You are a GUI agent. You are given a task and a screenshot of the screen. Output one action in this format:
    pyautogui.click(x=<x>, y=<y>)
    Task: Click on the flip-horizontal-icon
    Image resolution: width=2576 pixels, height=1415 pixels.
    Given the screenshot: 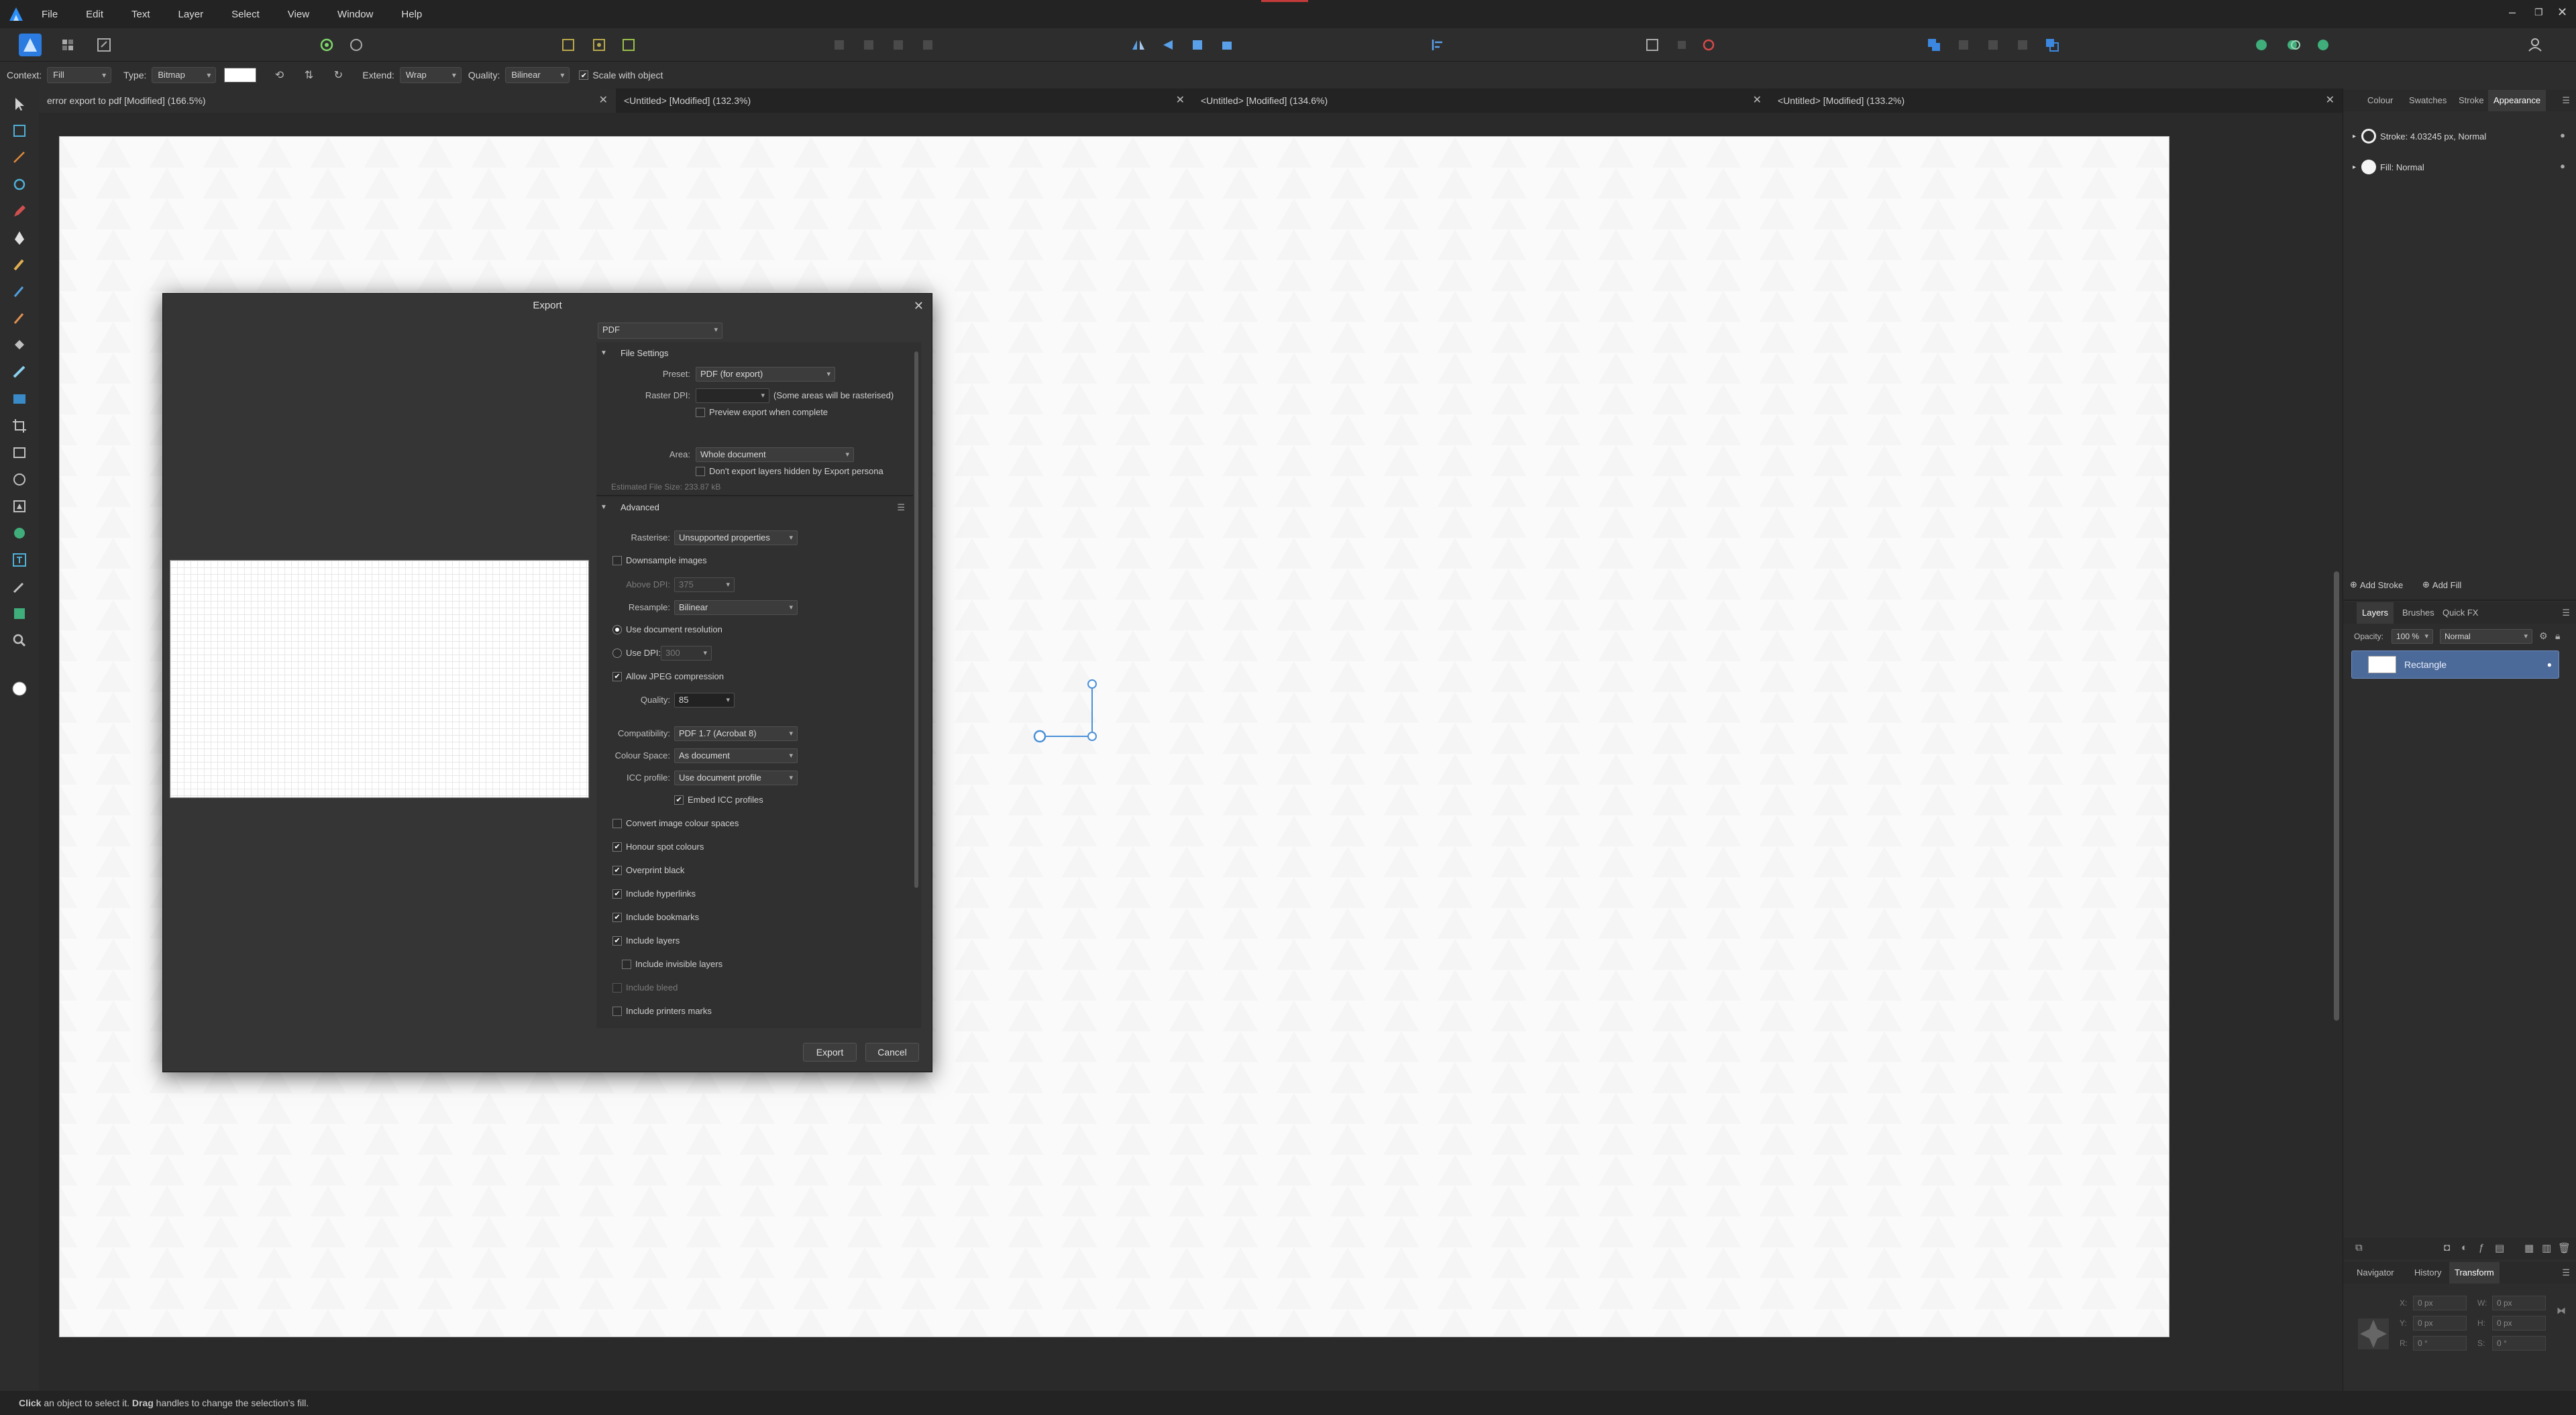 What is the action you would take?
    pyautogui.click(x=1138, y=45)
    